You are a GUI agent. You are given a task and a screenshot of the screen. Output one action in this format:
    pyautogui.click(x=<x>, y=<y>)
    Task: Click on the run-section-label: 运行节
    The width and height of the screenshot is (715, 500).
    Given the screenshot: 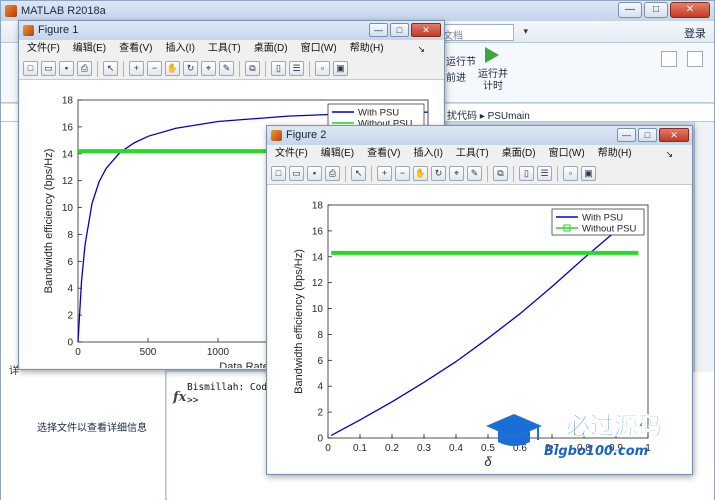 What is the action you would take?
    pyautogui.click(x=461, y=63)
    